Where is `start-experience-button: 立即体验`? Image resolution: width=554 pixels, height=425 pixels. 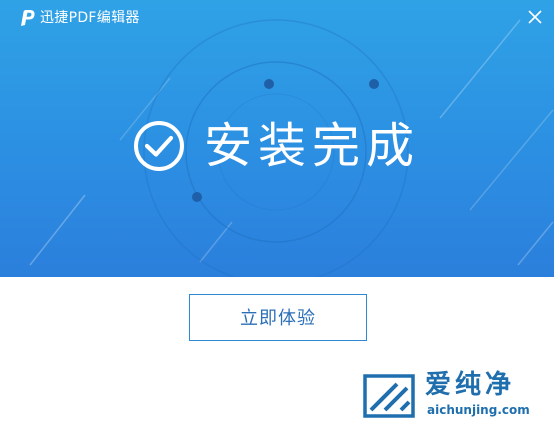
start-experience-button: 立即体验 is located at coordinates (278, 317).